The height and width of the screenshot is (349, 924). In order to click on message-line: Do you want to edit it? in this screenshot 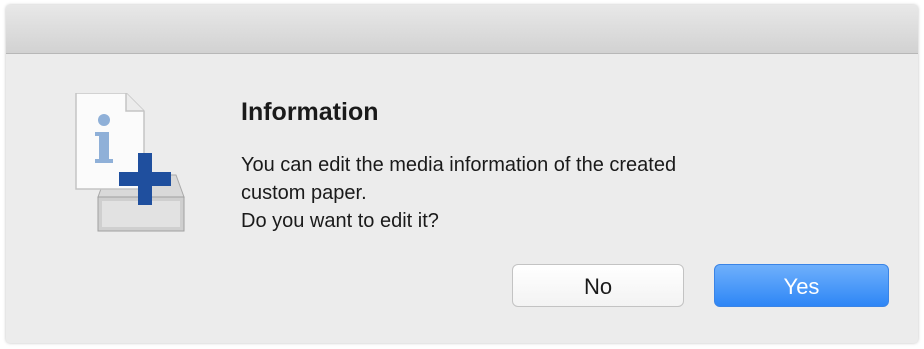, I will do `click(340, 221)`.